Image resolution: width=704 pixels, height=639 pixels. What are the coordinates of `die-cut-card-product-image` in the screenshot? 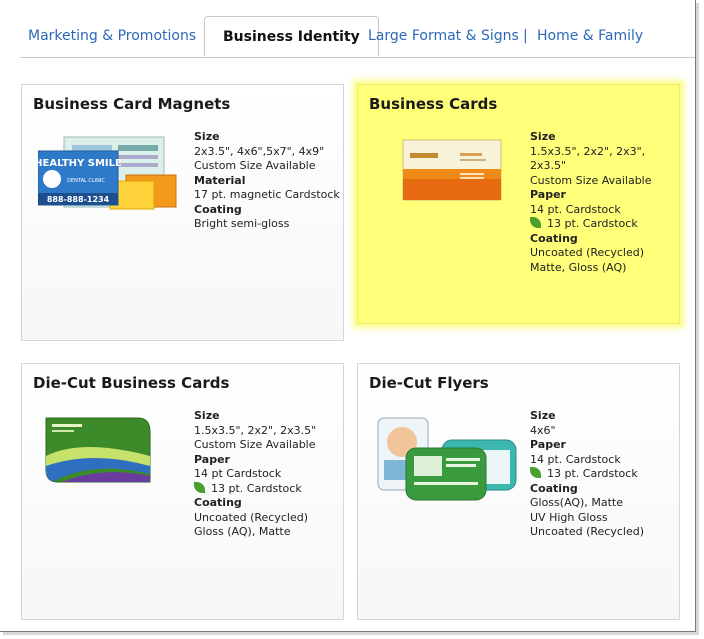 It's located at (98, 451).